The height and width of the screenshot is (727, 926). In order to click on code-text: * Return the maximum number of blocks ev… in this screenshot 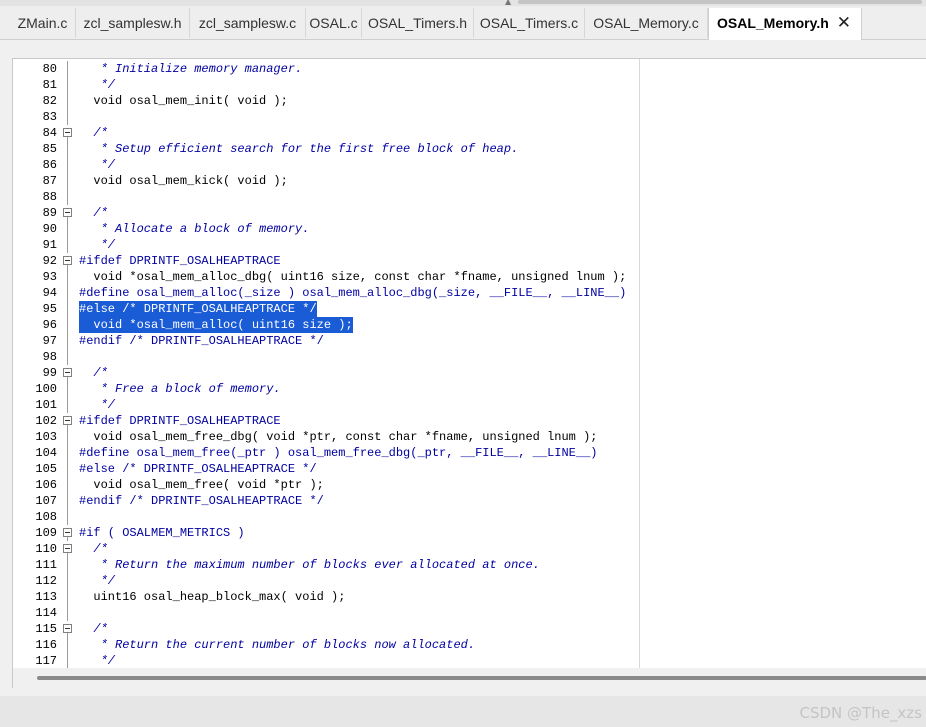, I will do `click(309, 565)`.